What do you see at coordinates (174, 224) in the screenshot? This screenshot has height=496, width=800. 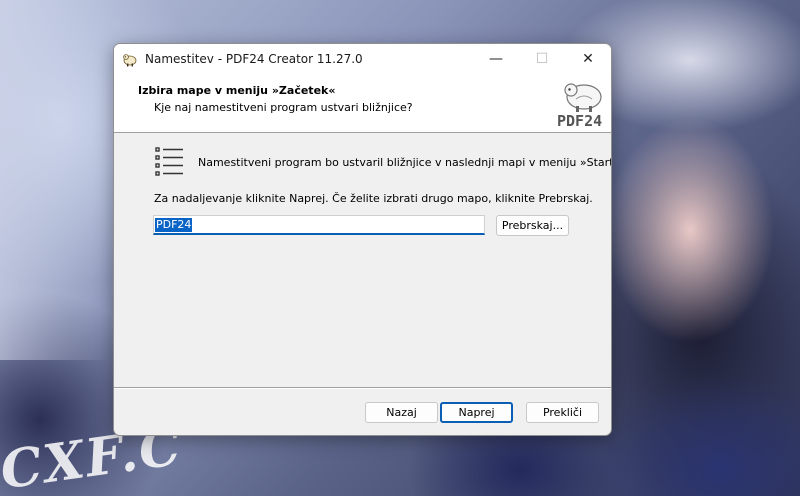 I see `folder-input-value: PDF24` at bounding box center [174, 224].